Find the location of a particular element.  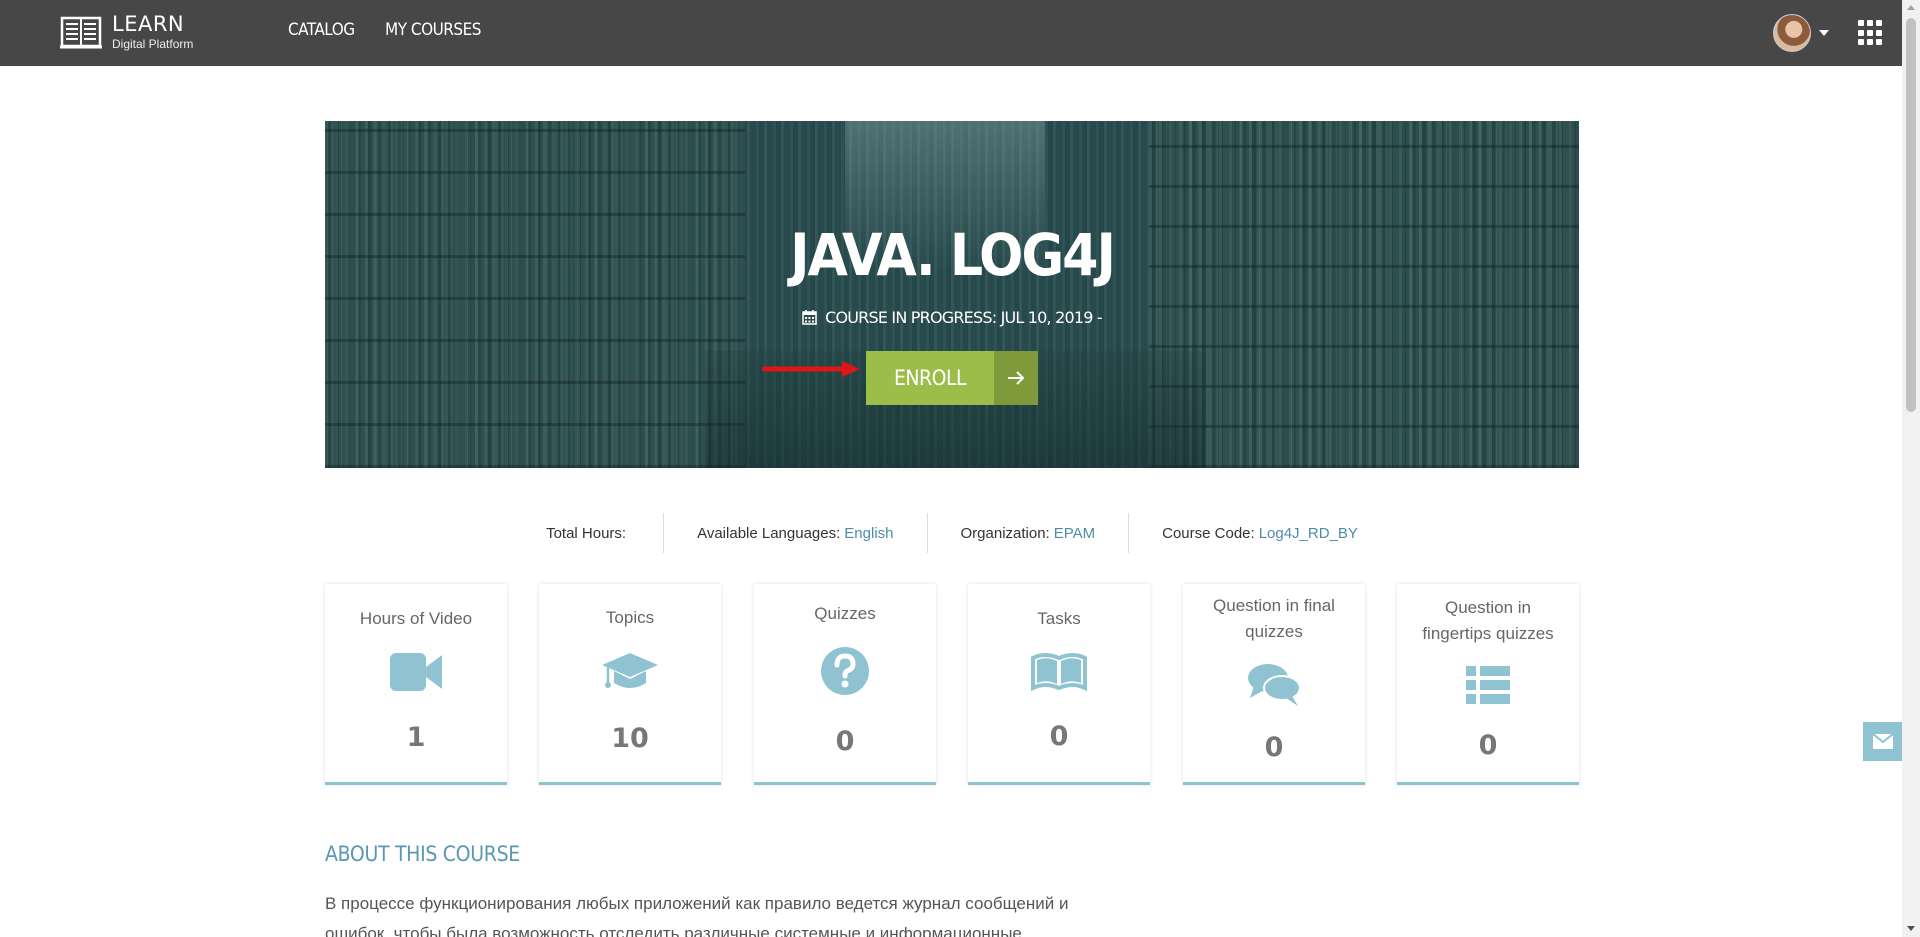

stat-card-title: Topics is located at coordinates (630, 617).